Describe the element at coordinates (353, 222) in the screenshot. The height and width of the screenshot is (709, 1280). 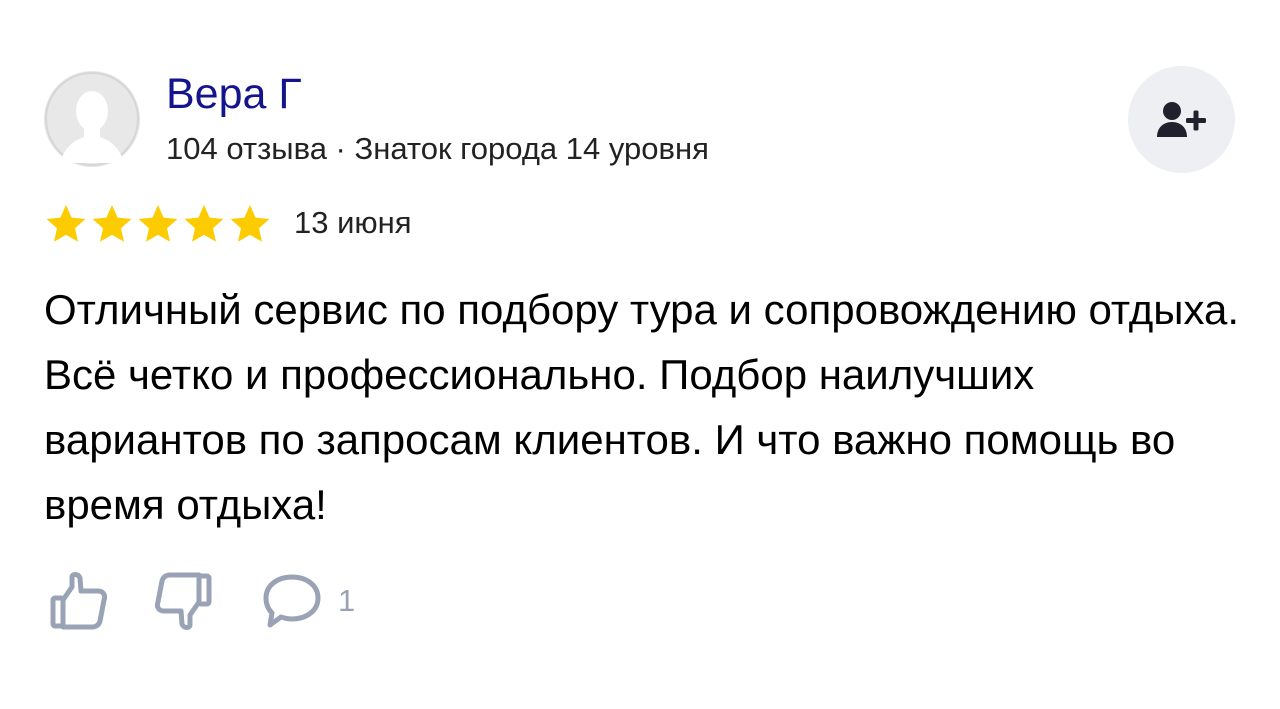
I see `review-date: 13 июня` at that location.